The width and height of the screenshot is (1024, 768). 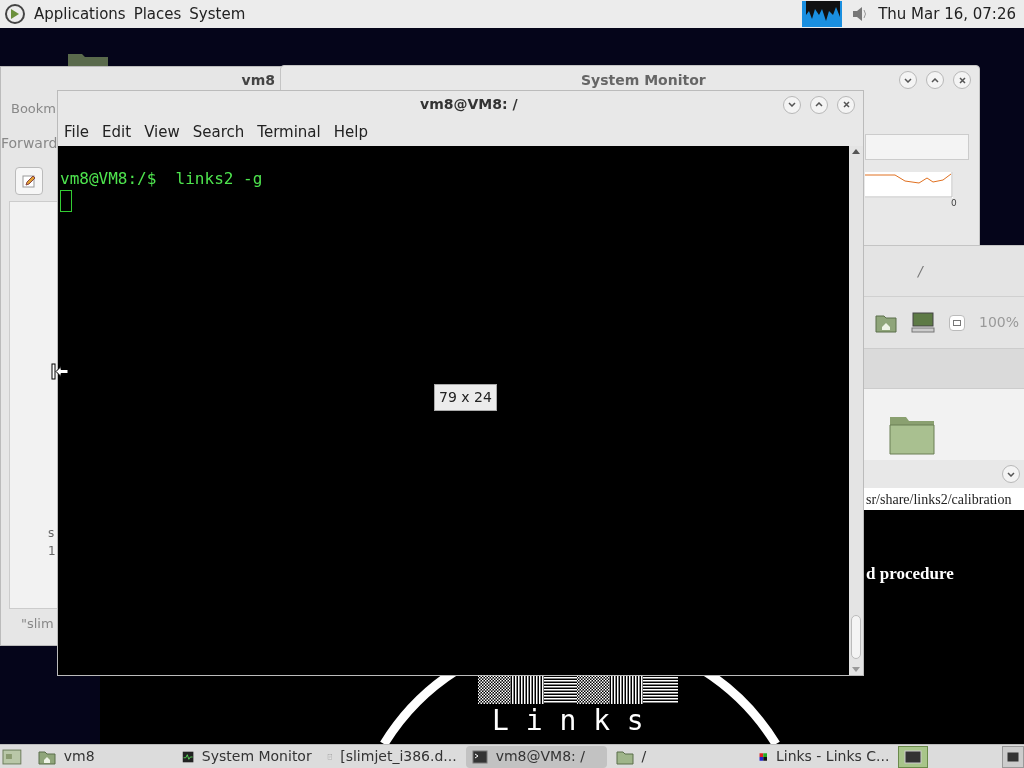 I want to click on panel-menu: Places, so click(x=157, y=14).